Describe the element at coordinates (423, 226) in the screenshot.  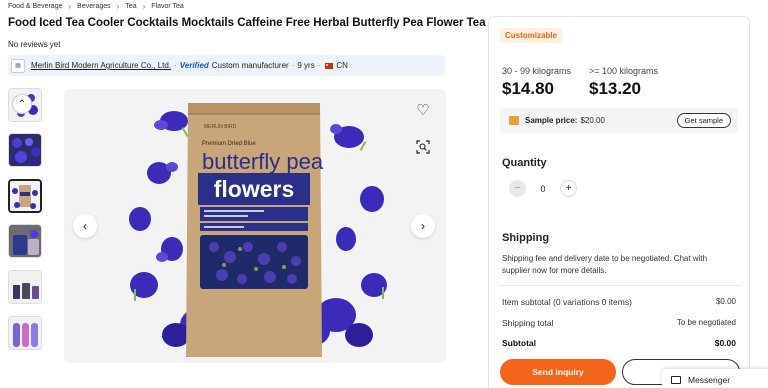
I see `gallery-next-button: ›` at that location.